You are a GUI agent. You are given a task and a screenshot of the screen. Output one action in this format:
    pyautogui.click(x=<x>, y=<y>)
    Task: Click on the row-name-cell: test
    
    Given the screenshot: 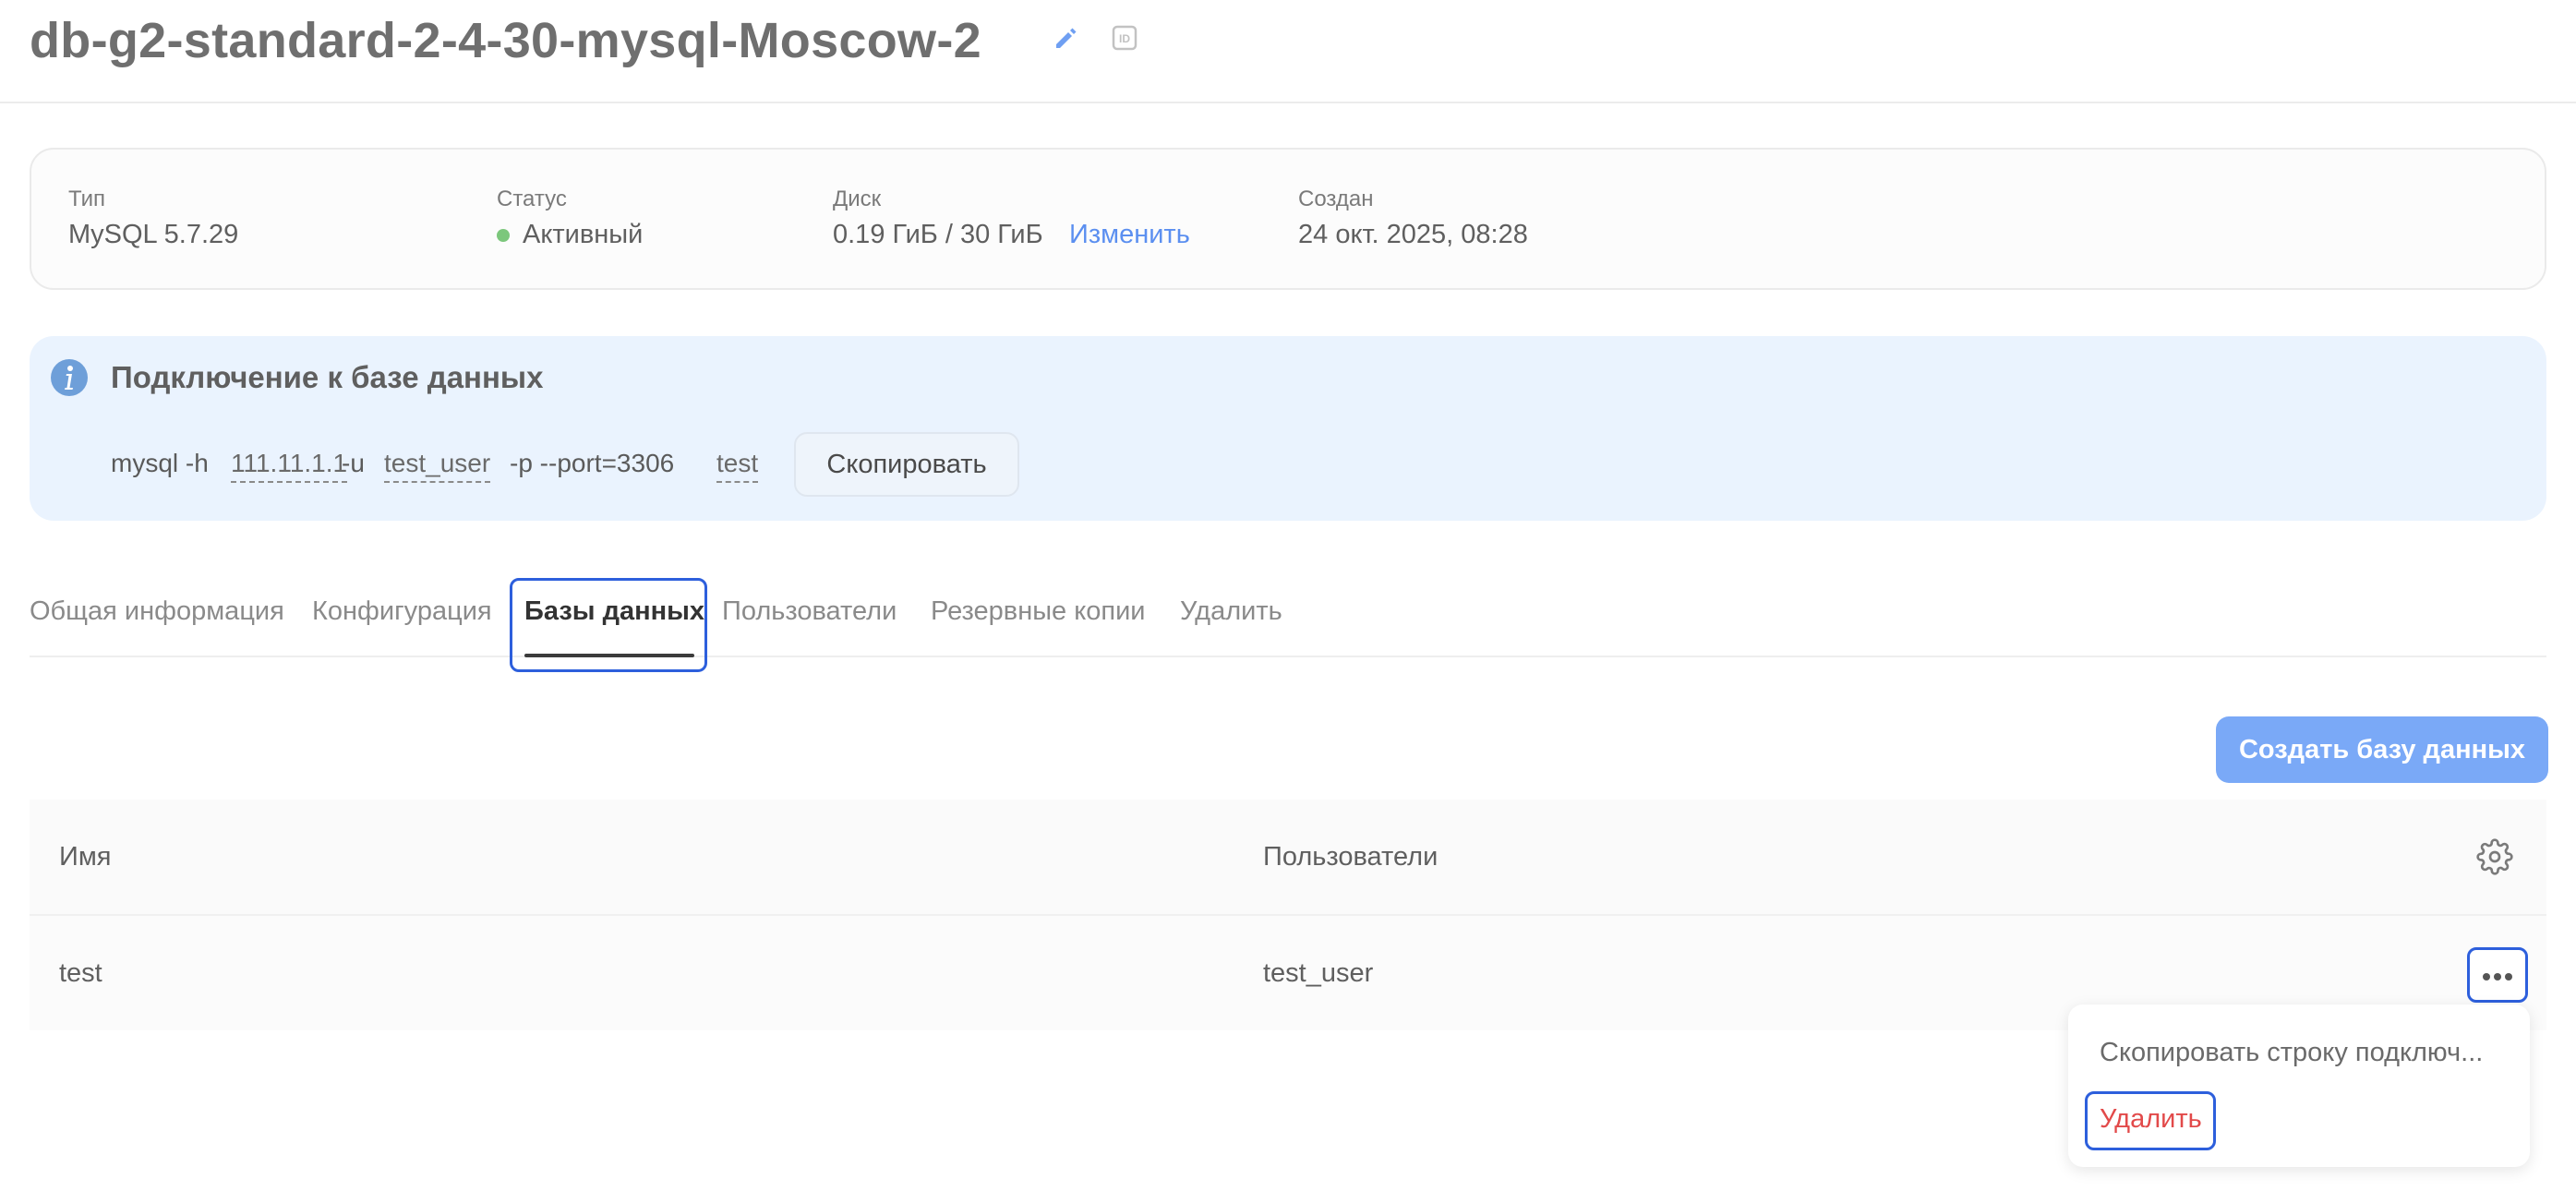 What is the action you would take?
    pyautogui.click(x=80, y=973)
    